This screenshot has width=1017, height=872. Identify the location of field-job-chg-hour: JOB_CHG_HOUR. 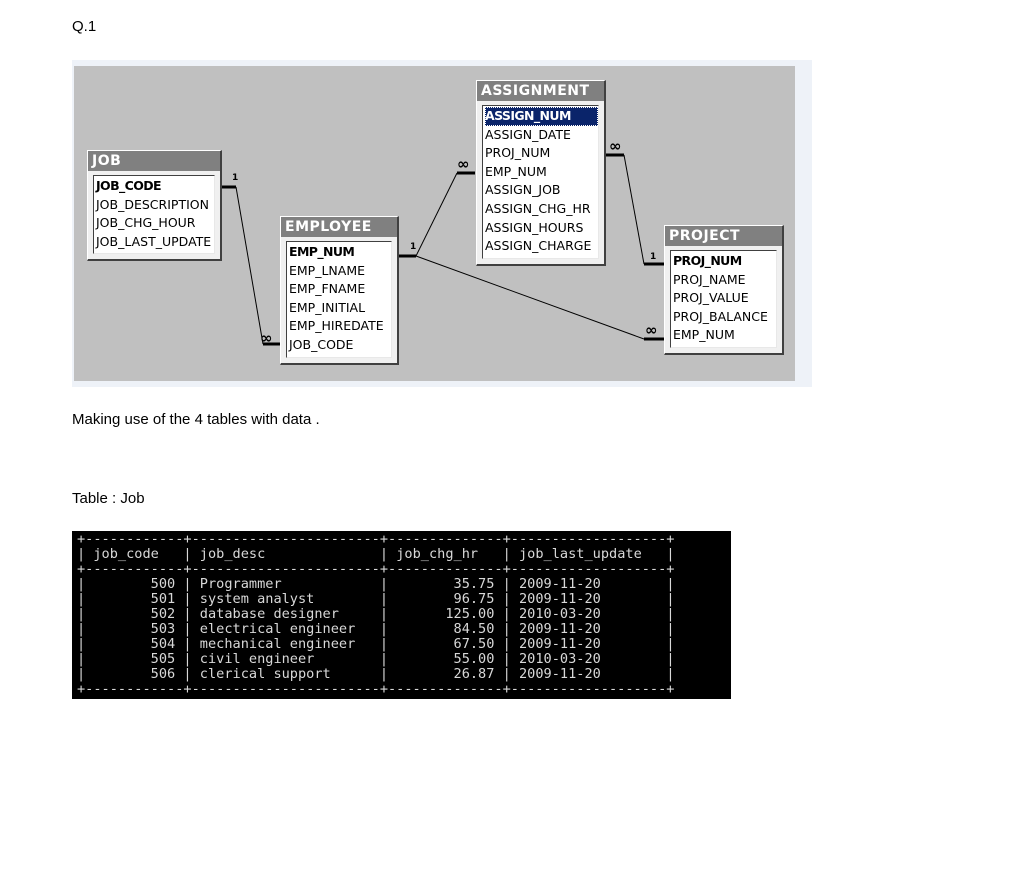
(155, 223).